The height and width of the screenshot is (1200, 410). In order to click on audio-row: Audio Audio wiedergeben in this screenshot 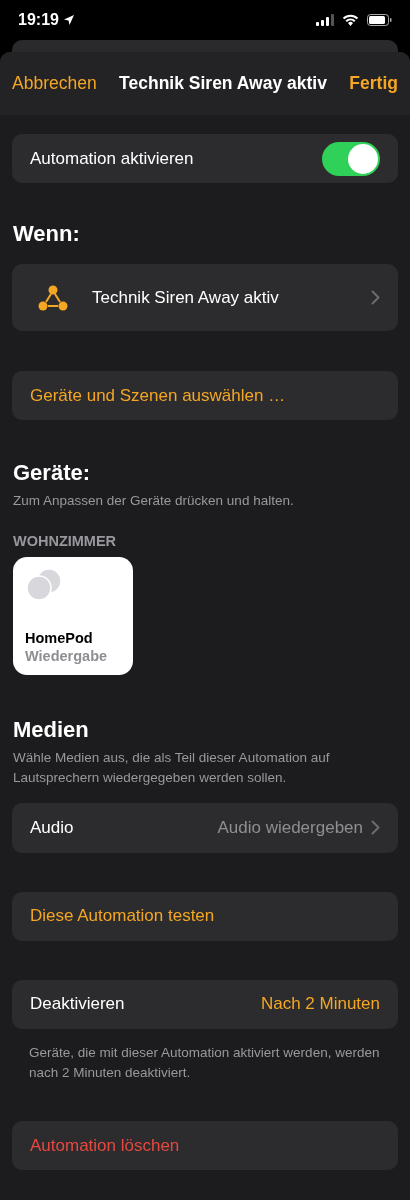, I will do `click(205, 827)`.